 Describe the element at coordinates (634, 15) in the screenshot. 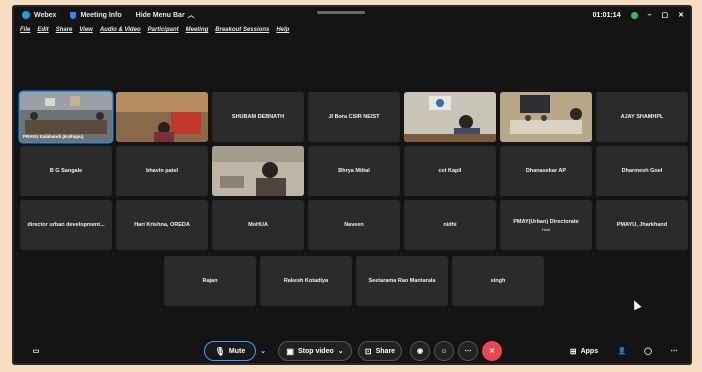

I see `connection-status-icon` at that location.